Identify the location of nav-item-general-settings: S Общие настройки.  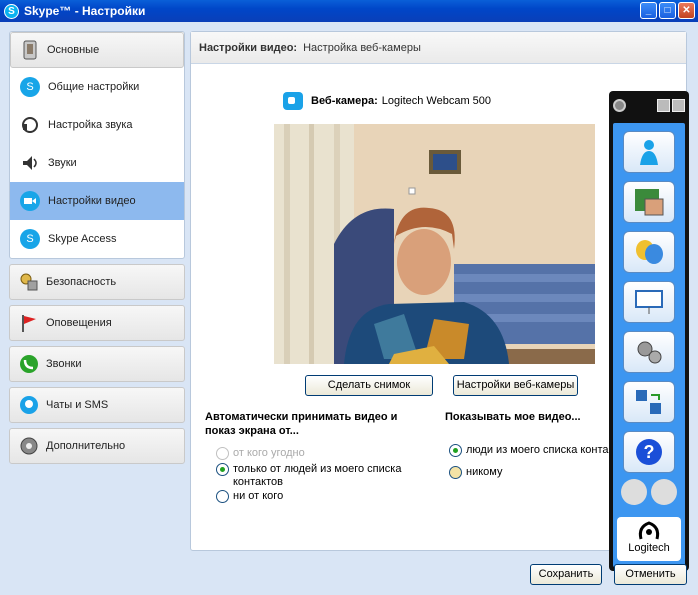
(97, 87).